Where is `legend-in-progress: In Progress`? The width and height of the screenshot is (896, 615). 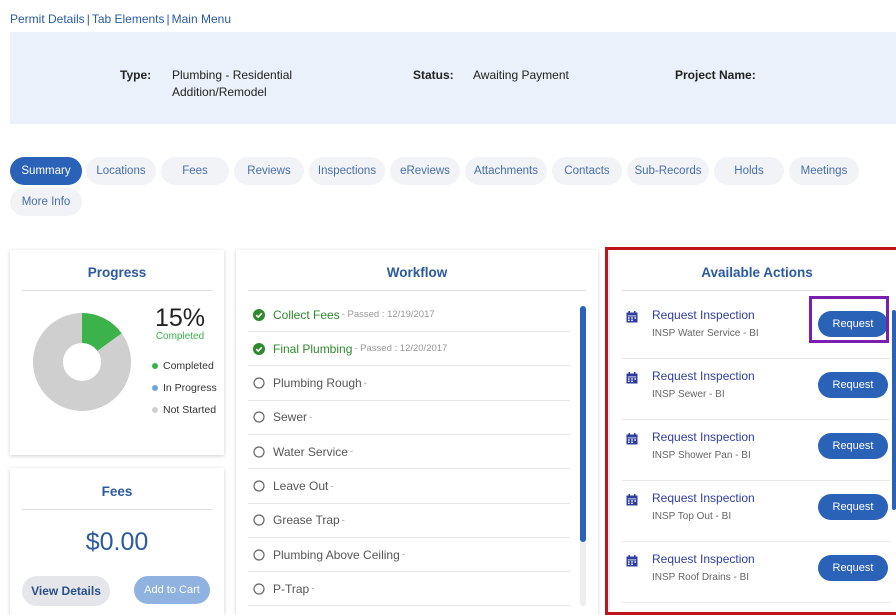
legend-in-progress: In Progress is located at coordinates (184, 388).